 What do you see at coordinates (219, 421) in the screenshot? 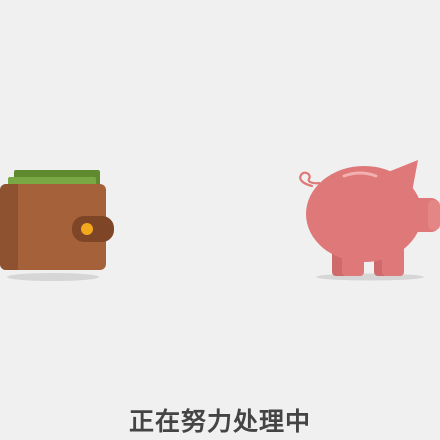
I see `processing-message: 正在努力处理中` at bounding box center [219, 421].